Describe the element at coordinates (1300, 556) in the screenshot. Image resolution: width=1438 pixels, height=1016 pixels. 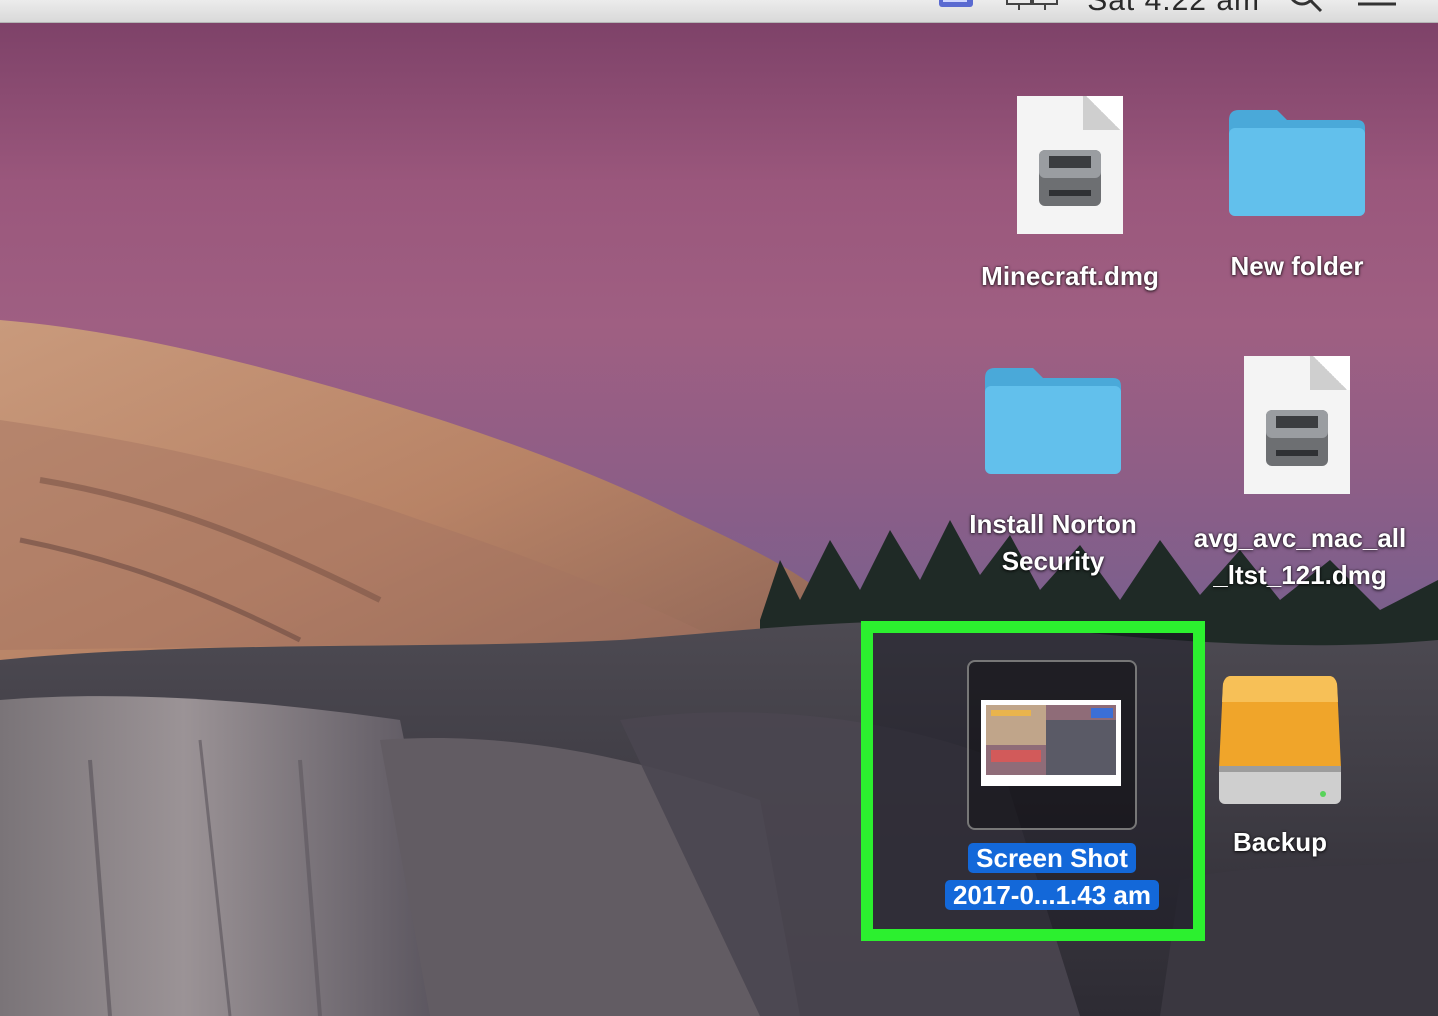
I see `desktop-icon-label: avg_avc_mac_all _ltst_121.dmg` at that location.